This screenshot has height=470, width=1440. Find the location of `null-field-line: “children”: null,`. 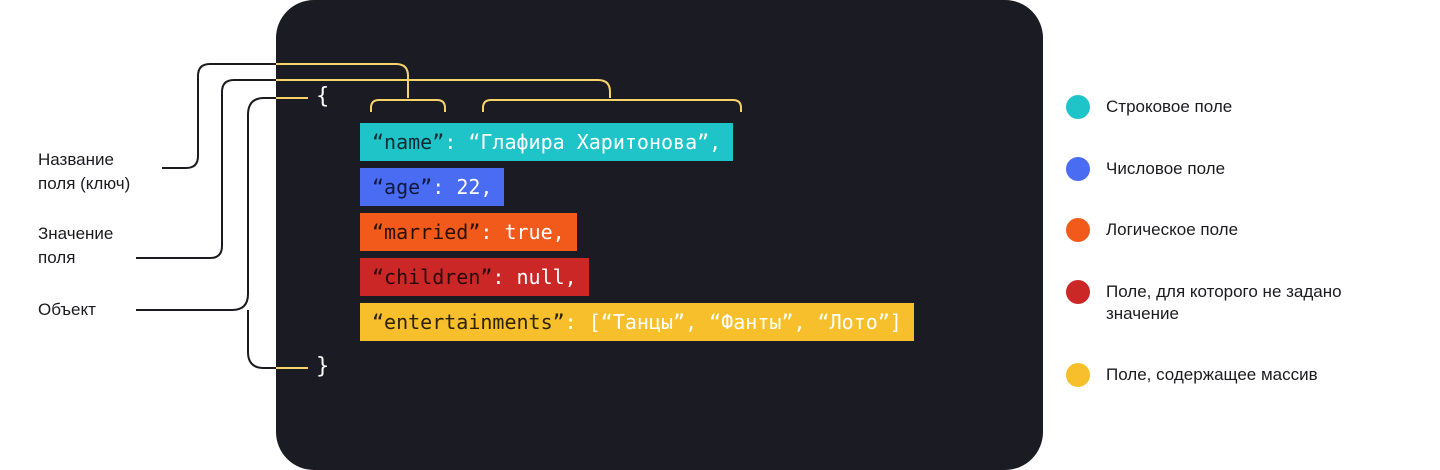

null-field-line: “children”: null, is located at coordinates (474, 277).